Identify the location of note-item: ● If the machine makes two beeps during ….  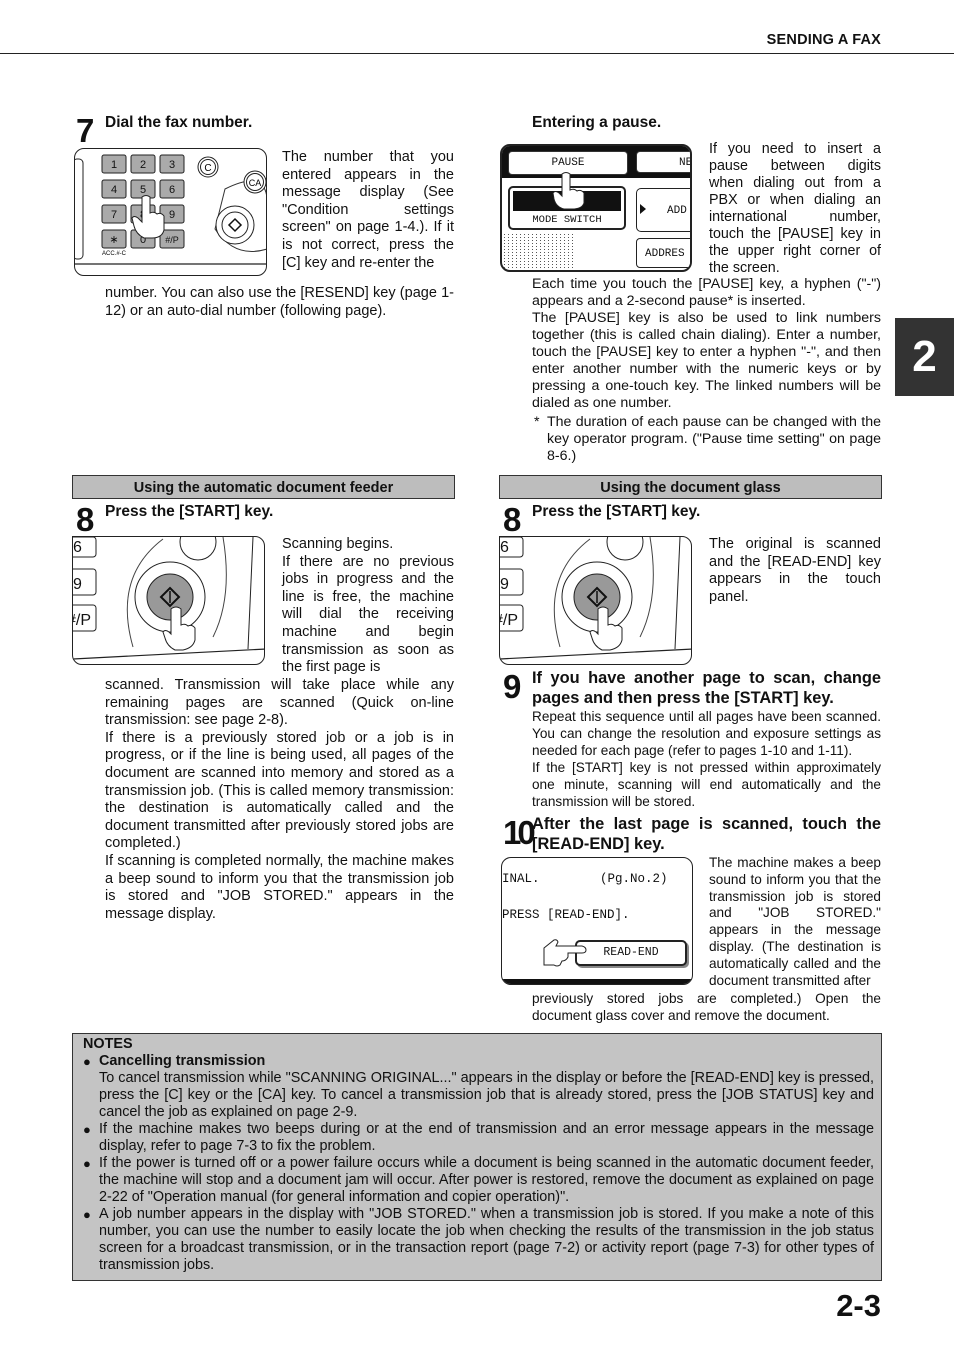
(478, 1138).